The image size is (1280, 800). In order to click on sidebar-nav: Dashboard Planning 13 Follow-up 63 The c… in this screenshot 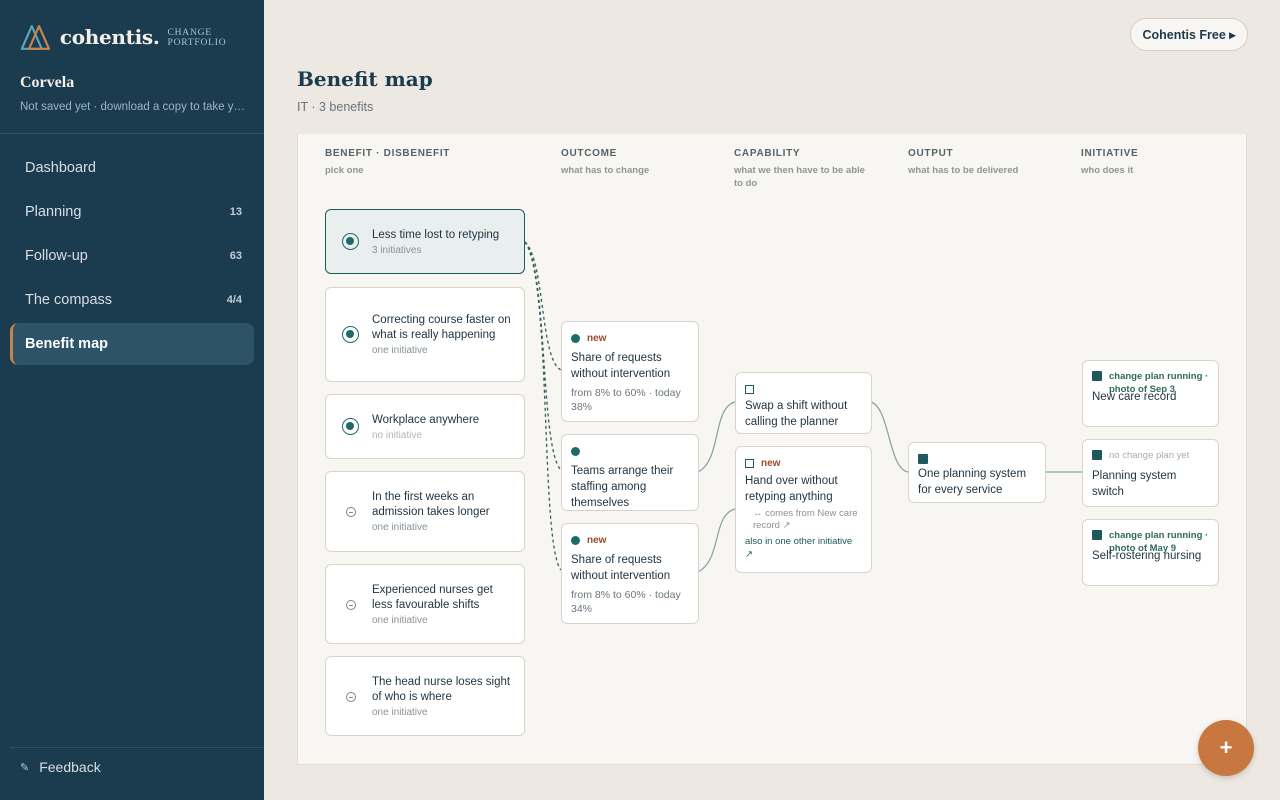, I will do `click(132, 257)`.